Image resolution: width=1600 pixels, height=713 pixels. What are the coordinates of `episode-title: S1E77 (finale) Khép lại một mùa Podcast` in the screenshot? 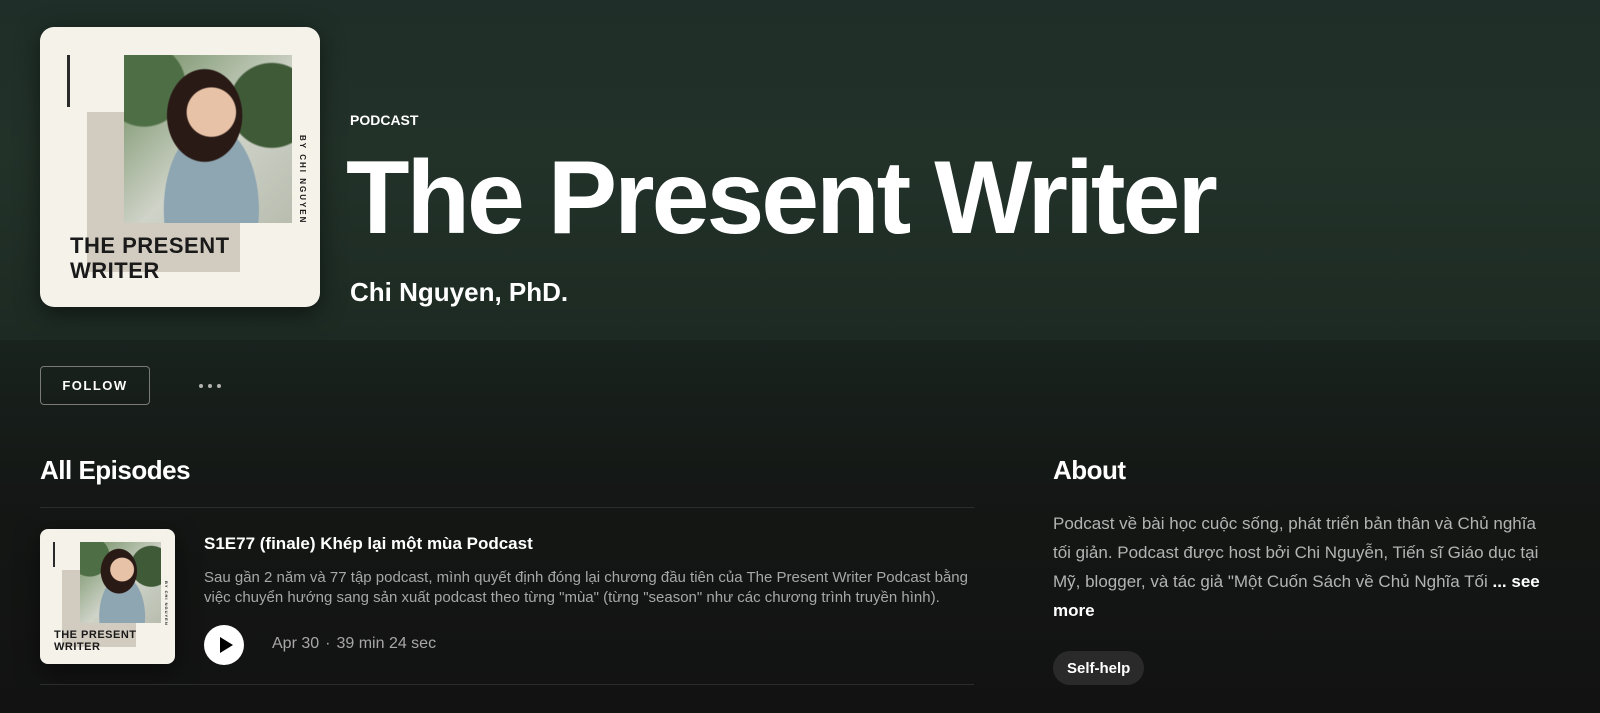 It's located at (368, 544).